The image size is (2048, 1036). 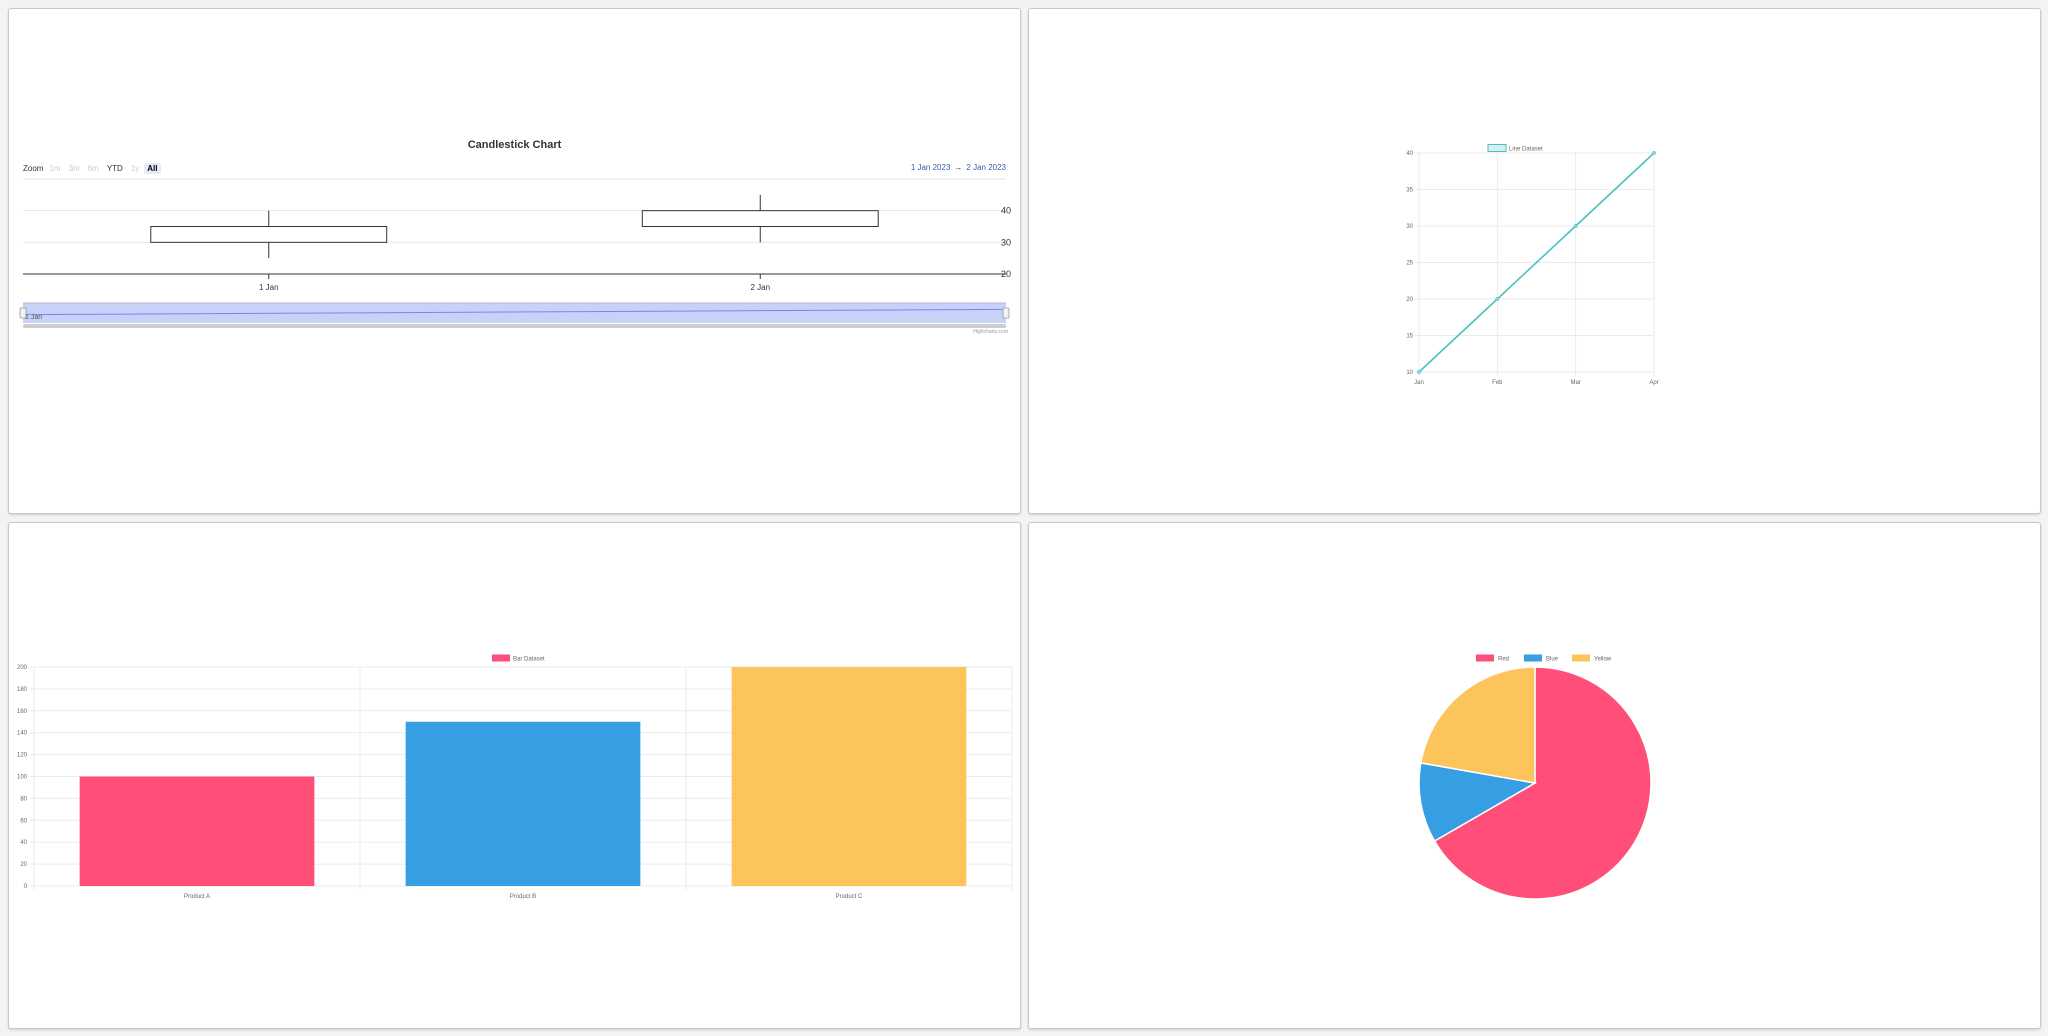 I want to click on navigator-label: 1 Jan, so click(x=33, y=317).